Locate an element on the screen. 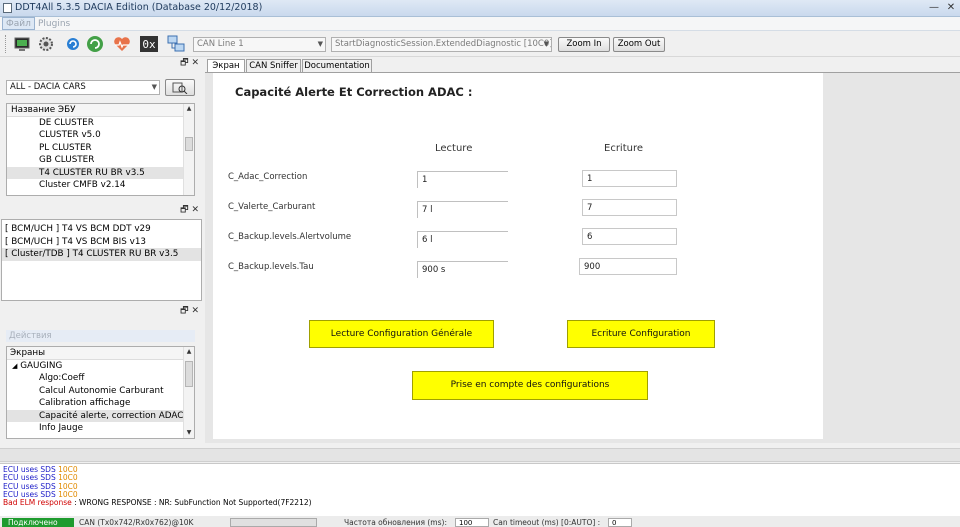 Image resolution: width=960 pixels, height=527 pixels. menu-bar: Файл Plugins is located at coordinates (480, 24).